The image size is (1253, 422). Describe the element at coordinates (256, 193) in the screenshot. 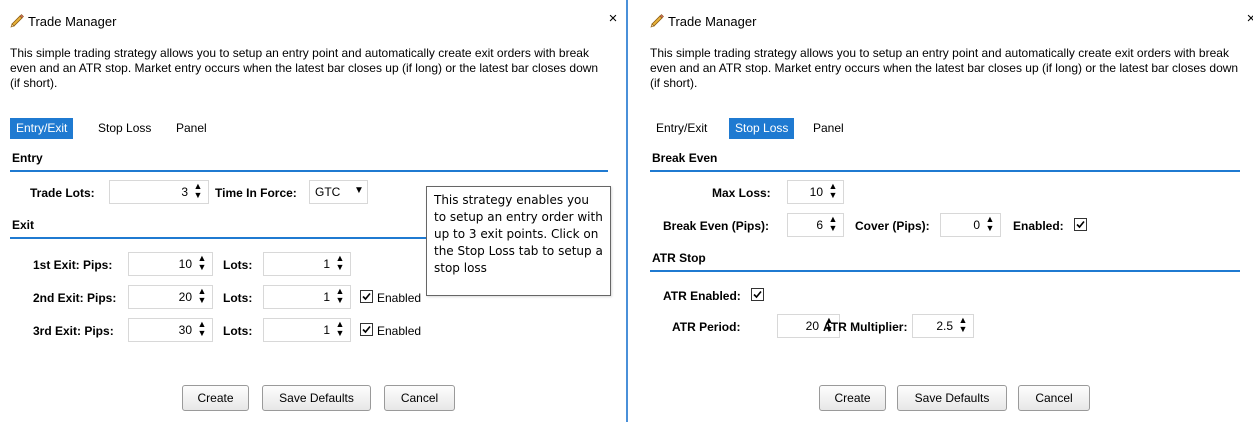

I see `time-in-force-label: Time In Force:` at that location.